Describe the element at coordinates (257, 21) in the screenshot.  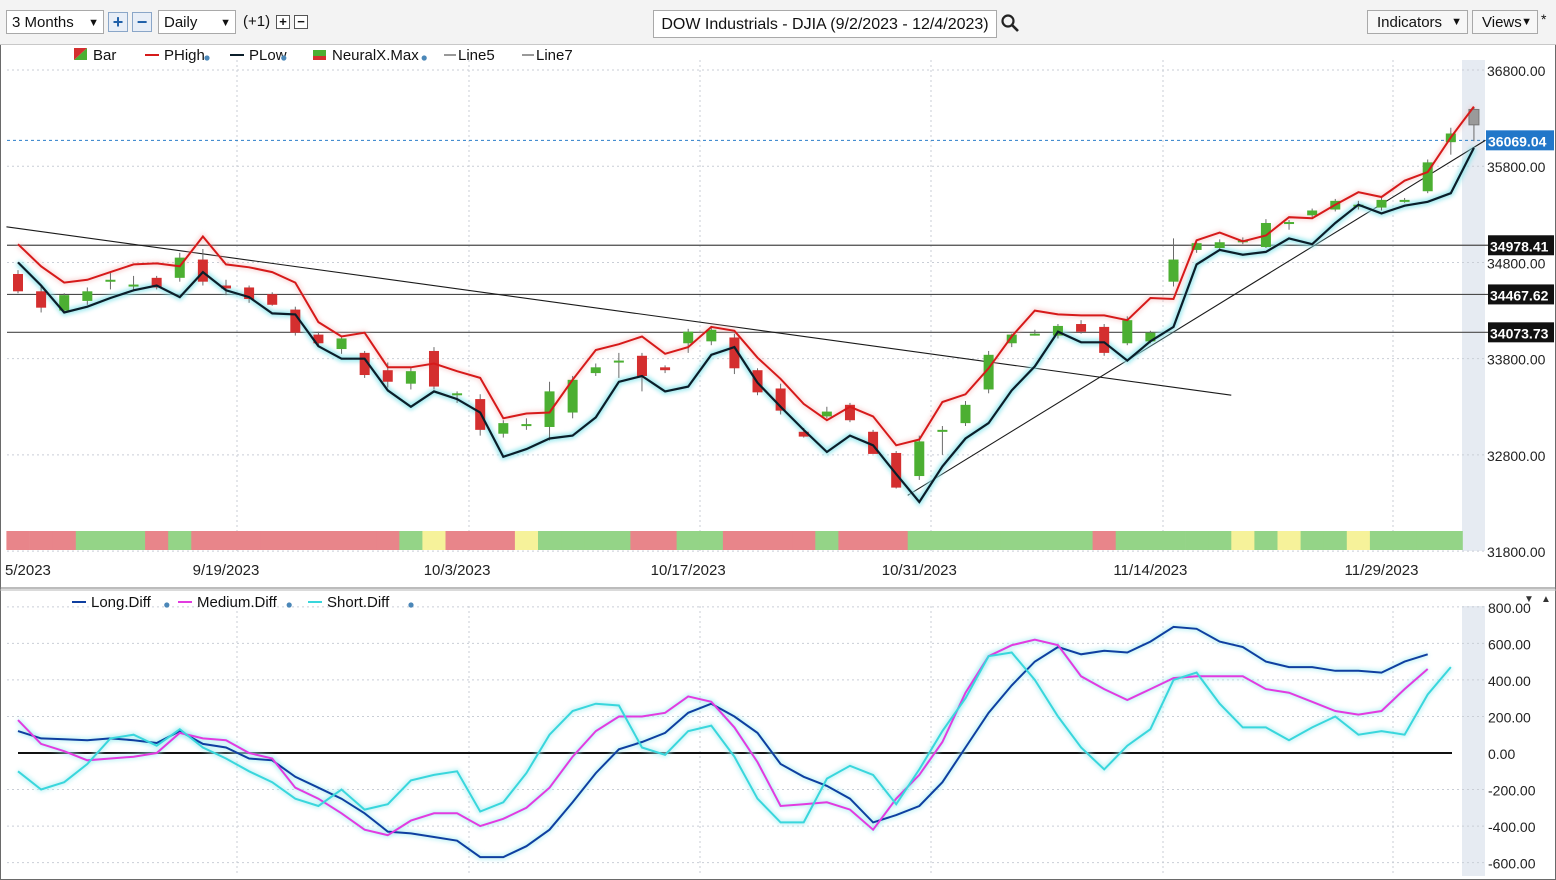
I see `offset-label: (+1)` at that location.